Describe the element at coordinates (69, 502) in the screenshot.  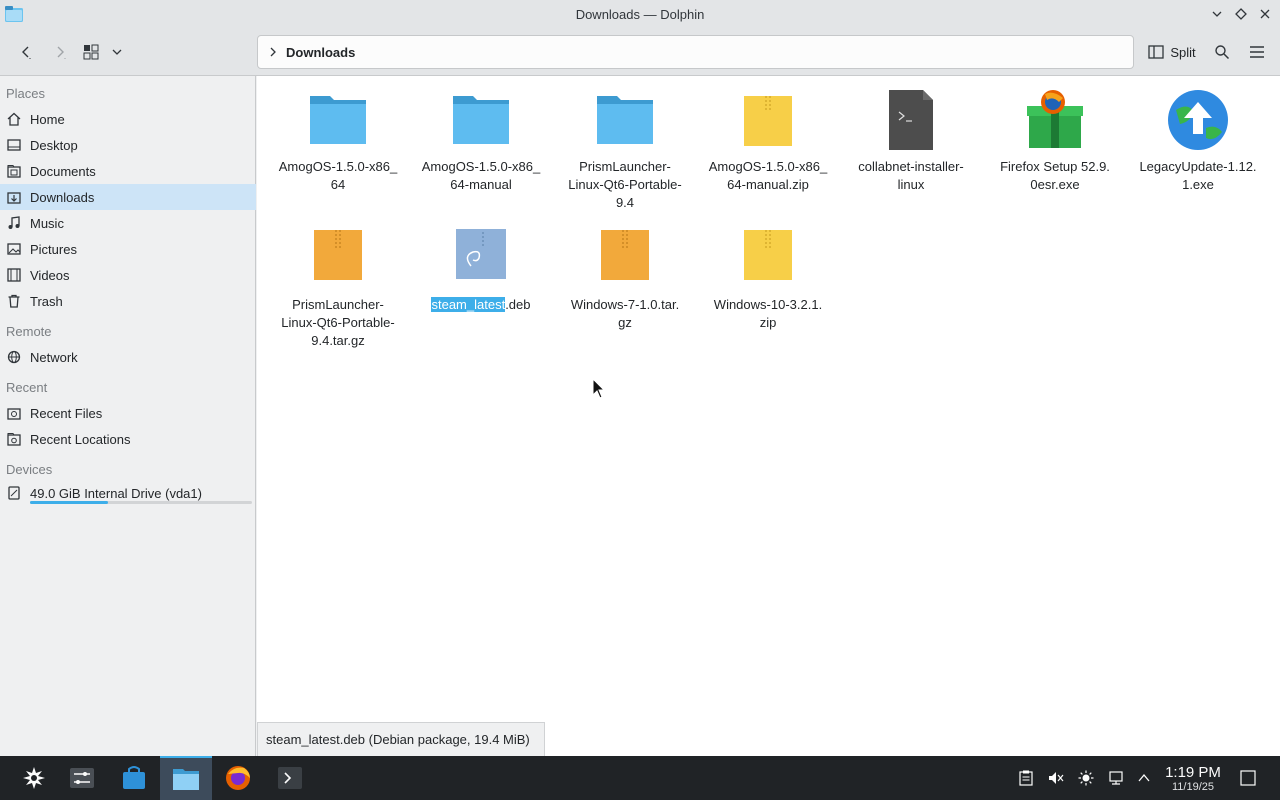
I see `drive-usage-fill` at that location.